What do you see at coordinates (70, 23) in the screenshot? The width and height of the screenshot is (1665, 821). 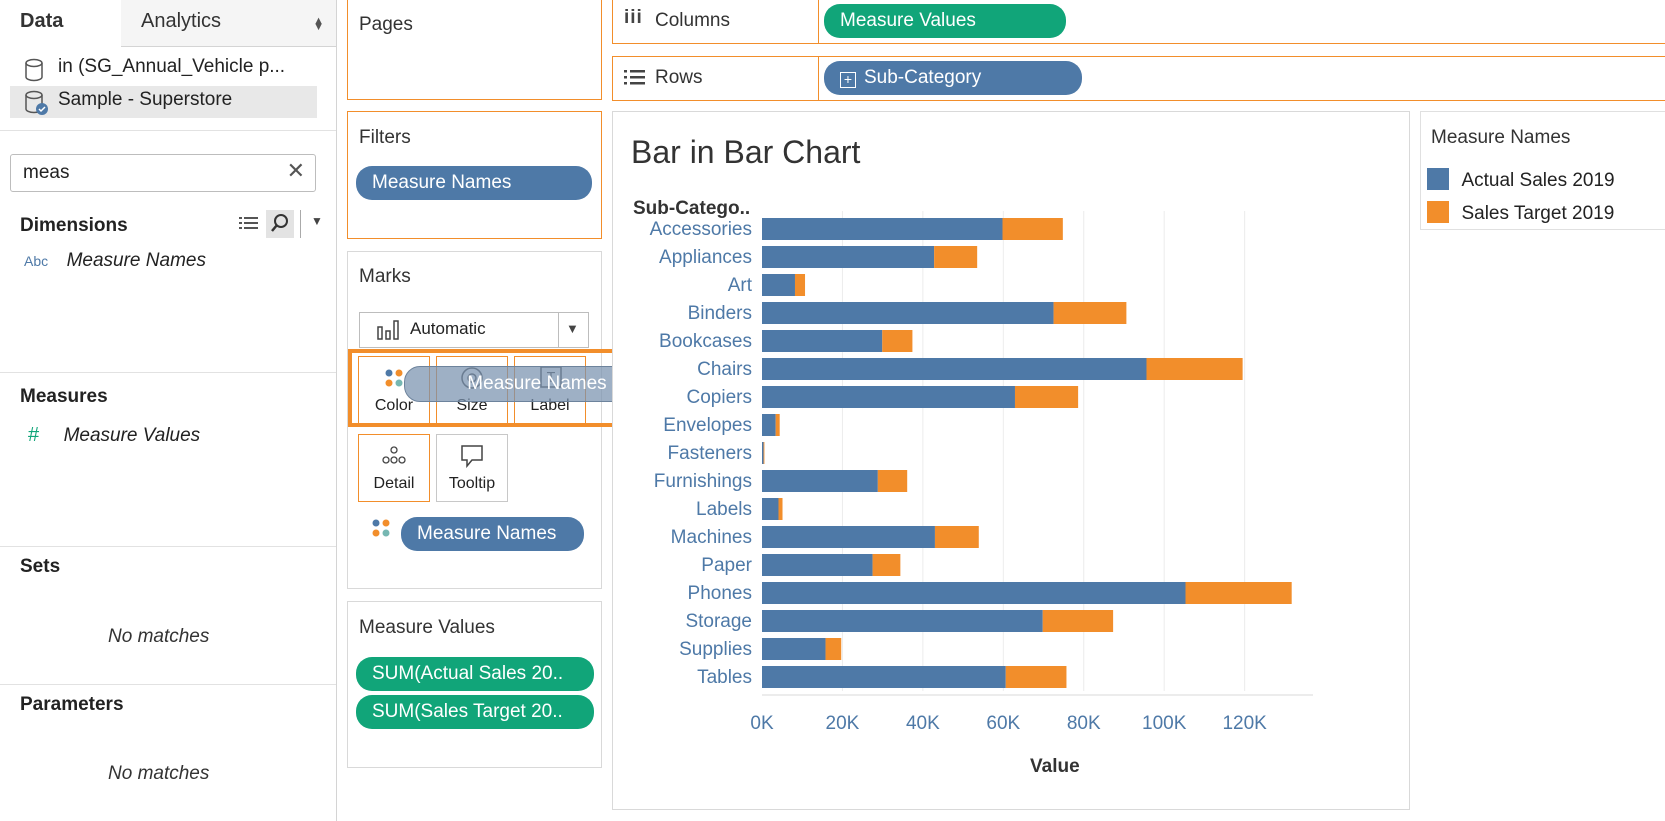 I see `tab-data: Data` at bounding box center [70, 23].